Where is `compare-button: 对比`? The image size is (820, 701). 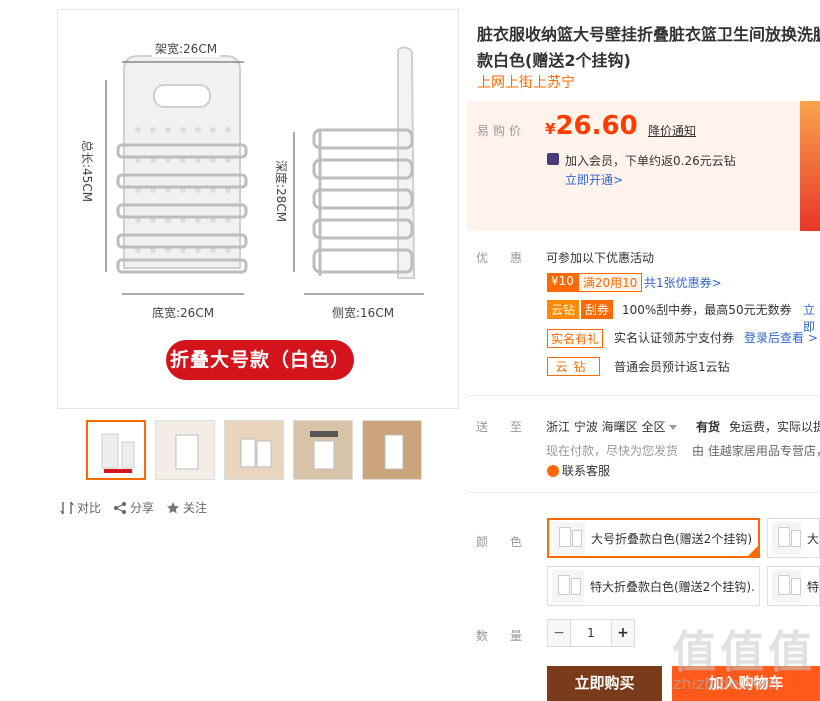
compare-button: 对比 is located at coordinates (80, 507).